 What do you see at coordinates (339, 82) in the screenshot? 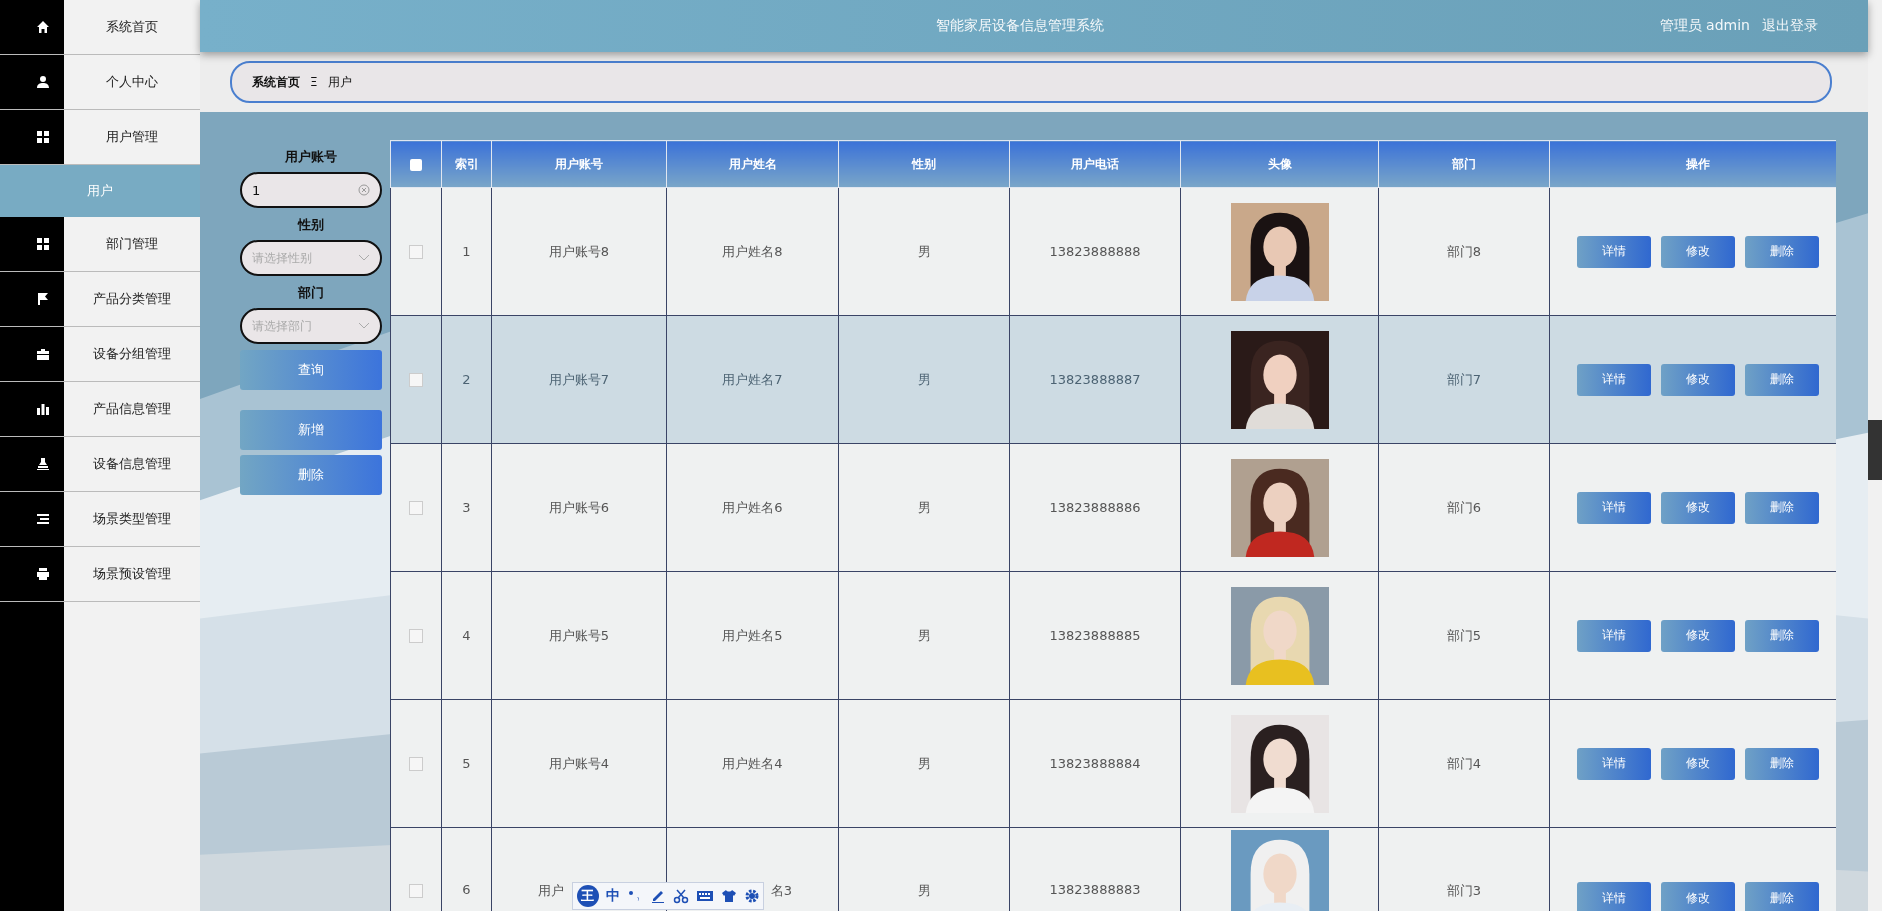
I see `breadcrumb-current: 用户` at bounding box center [339, 82].